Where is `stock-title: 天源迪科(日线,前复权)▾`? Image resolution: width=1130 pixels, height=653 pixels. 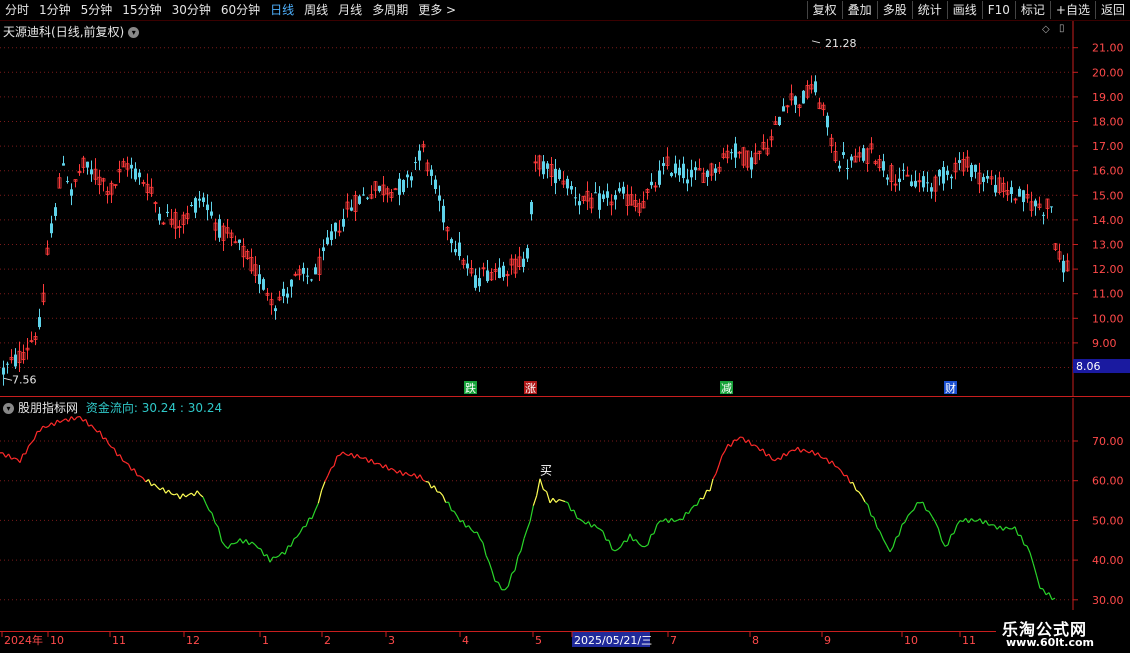
stock-title: 天源迪科(日线,前复权)▾ is located at coordinates (71, 31).